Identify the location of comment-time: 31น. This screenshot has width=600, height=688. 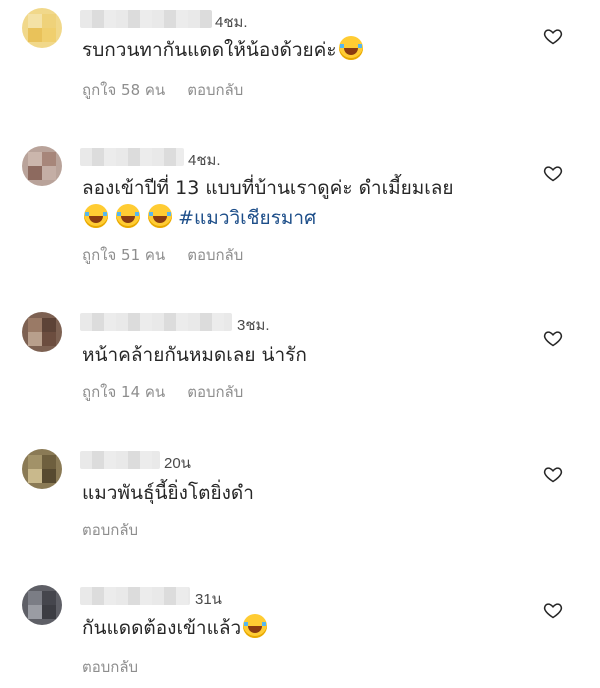
(208, 599).